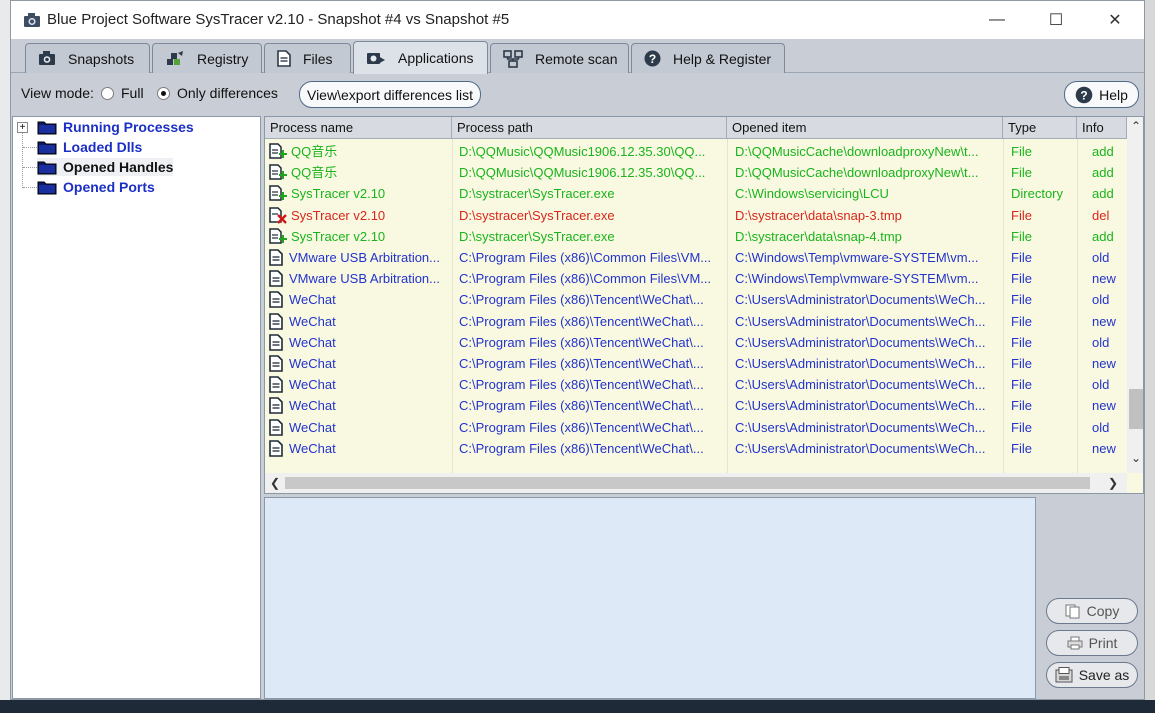 This screenshot has height=713, width=1155. I want to click on horizontal-scroll-thumb, so click(687, 483).